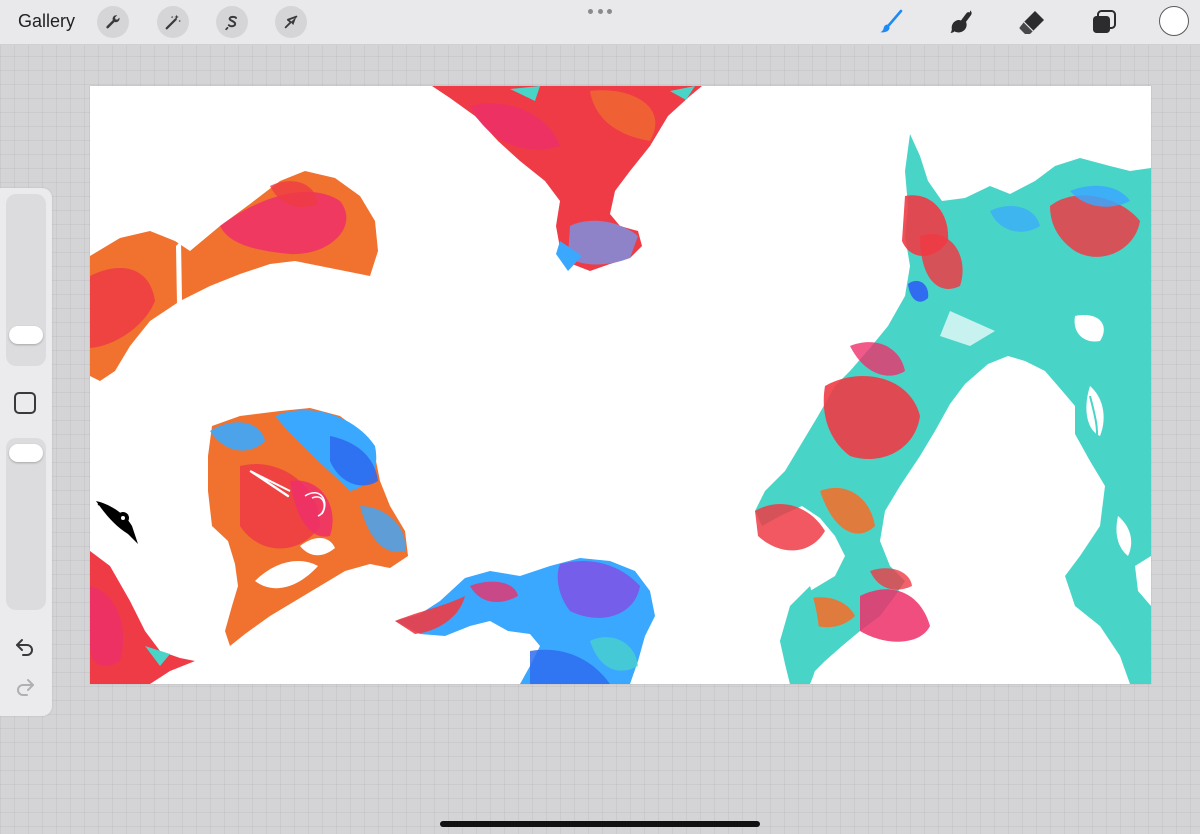 The width and height of the screenshot is (1200, 834). I want to click on gallery-button: Gallery, so click(46, 21).